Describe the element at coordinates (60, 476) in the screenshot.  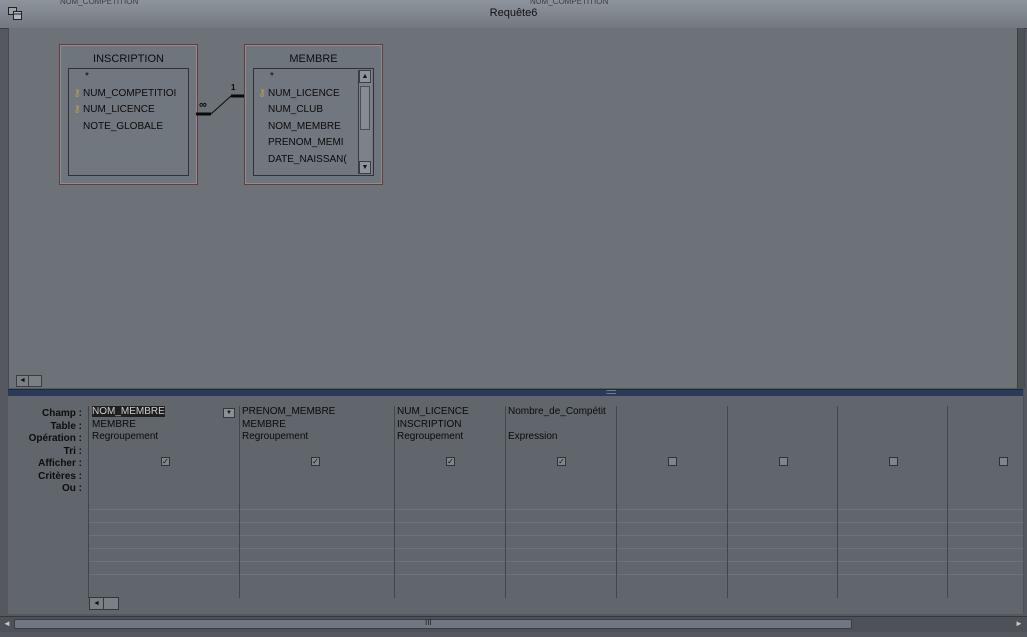
I see `row-label-criteres: Critères :` at that location.